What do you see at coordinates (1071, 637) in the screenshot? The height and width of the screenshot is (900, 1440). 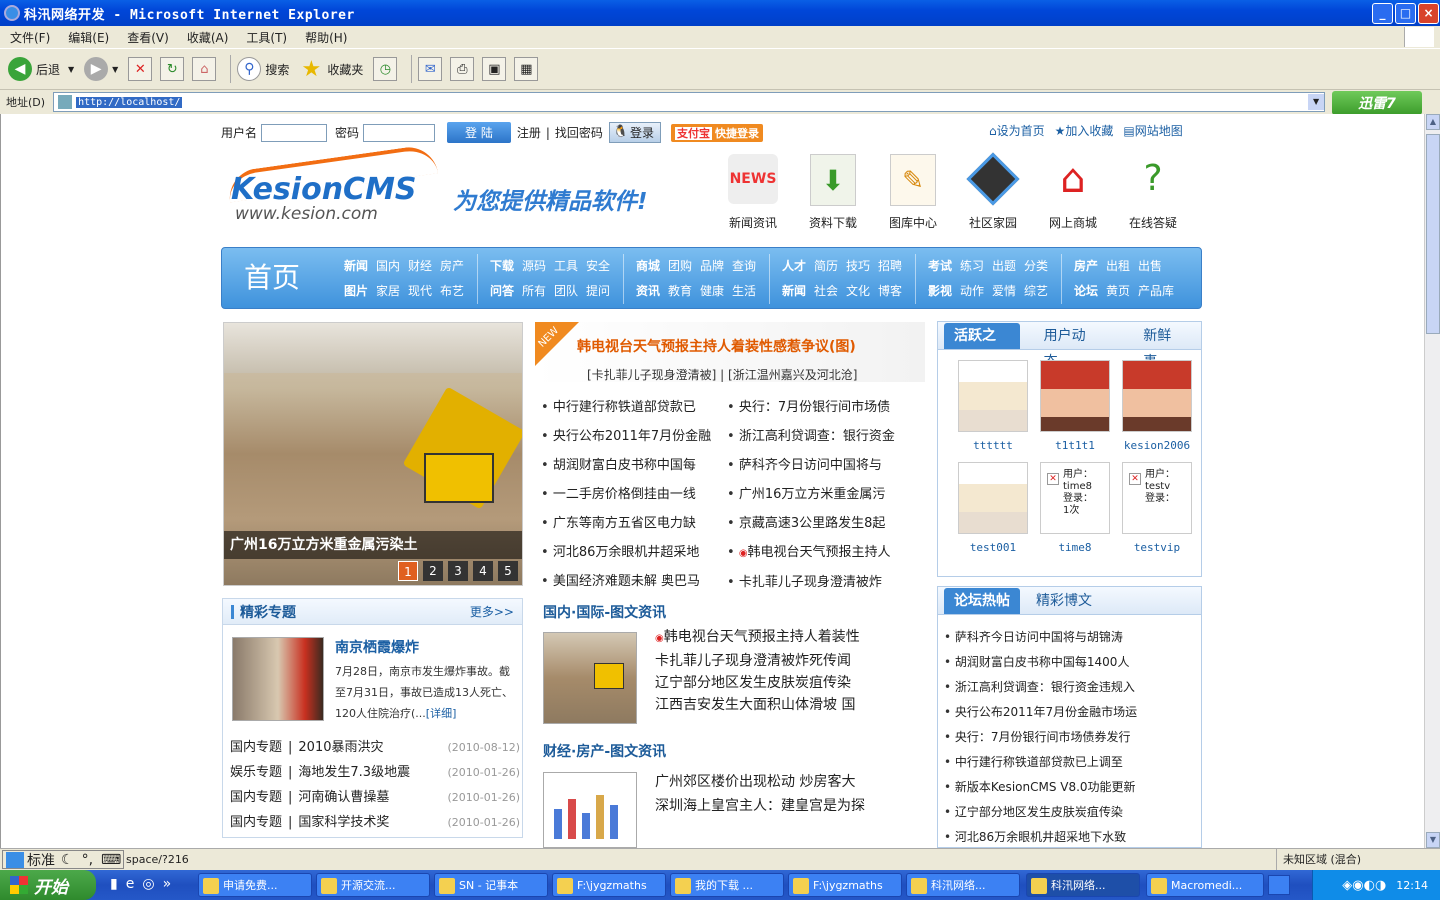 I see `forum-item: 萨科齐今日访问中国将与胡锦涛` at bounding box center [1071, 637].